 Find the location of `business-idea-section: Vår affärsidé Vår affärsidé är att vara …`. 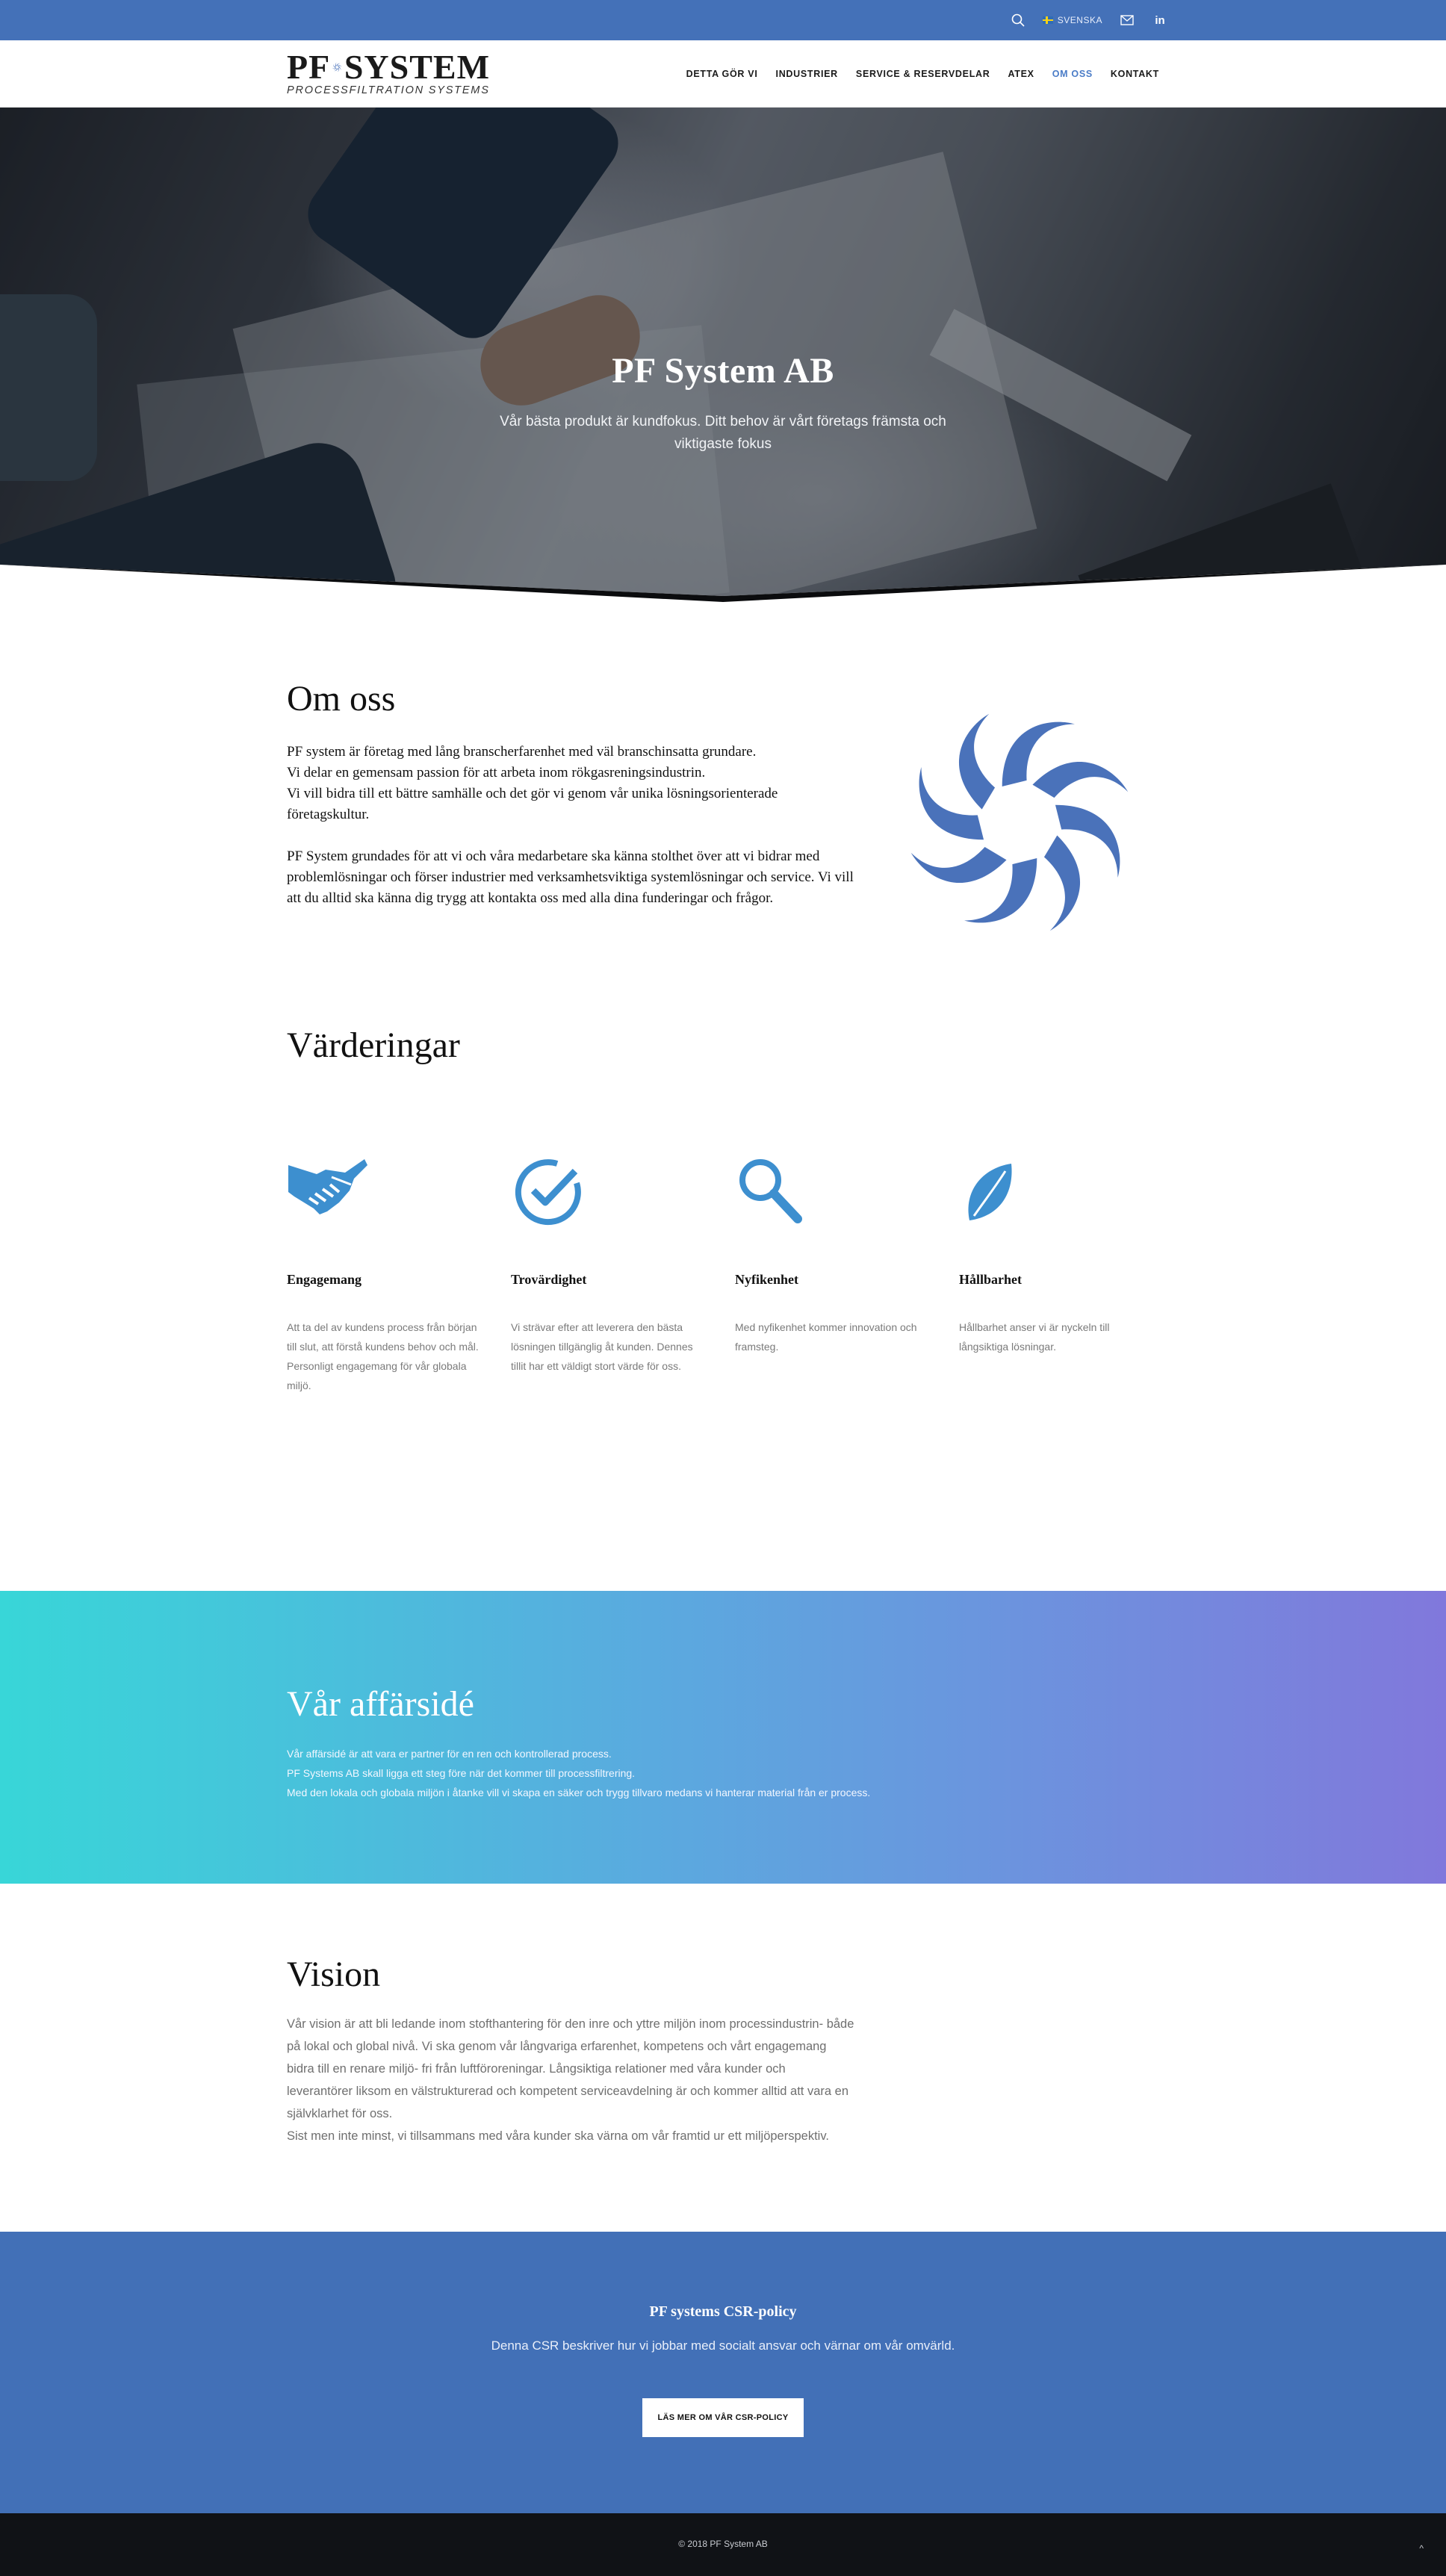

business-idea-section: Vår affärsidé Vår affärsidé är att vara … is located at coordinates (723, 1738).